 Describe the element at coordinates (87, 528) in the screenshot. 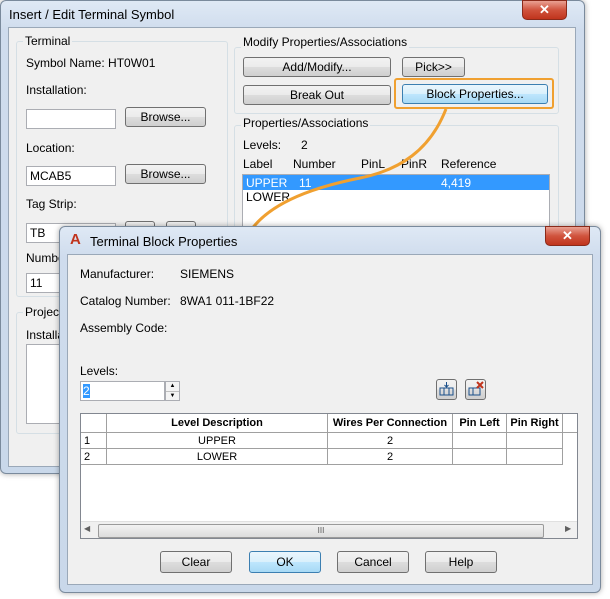

I see `scroll-left-icon: ◀` at that location.